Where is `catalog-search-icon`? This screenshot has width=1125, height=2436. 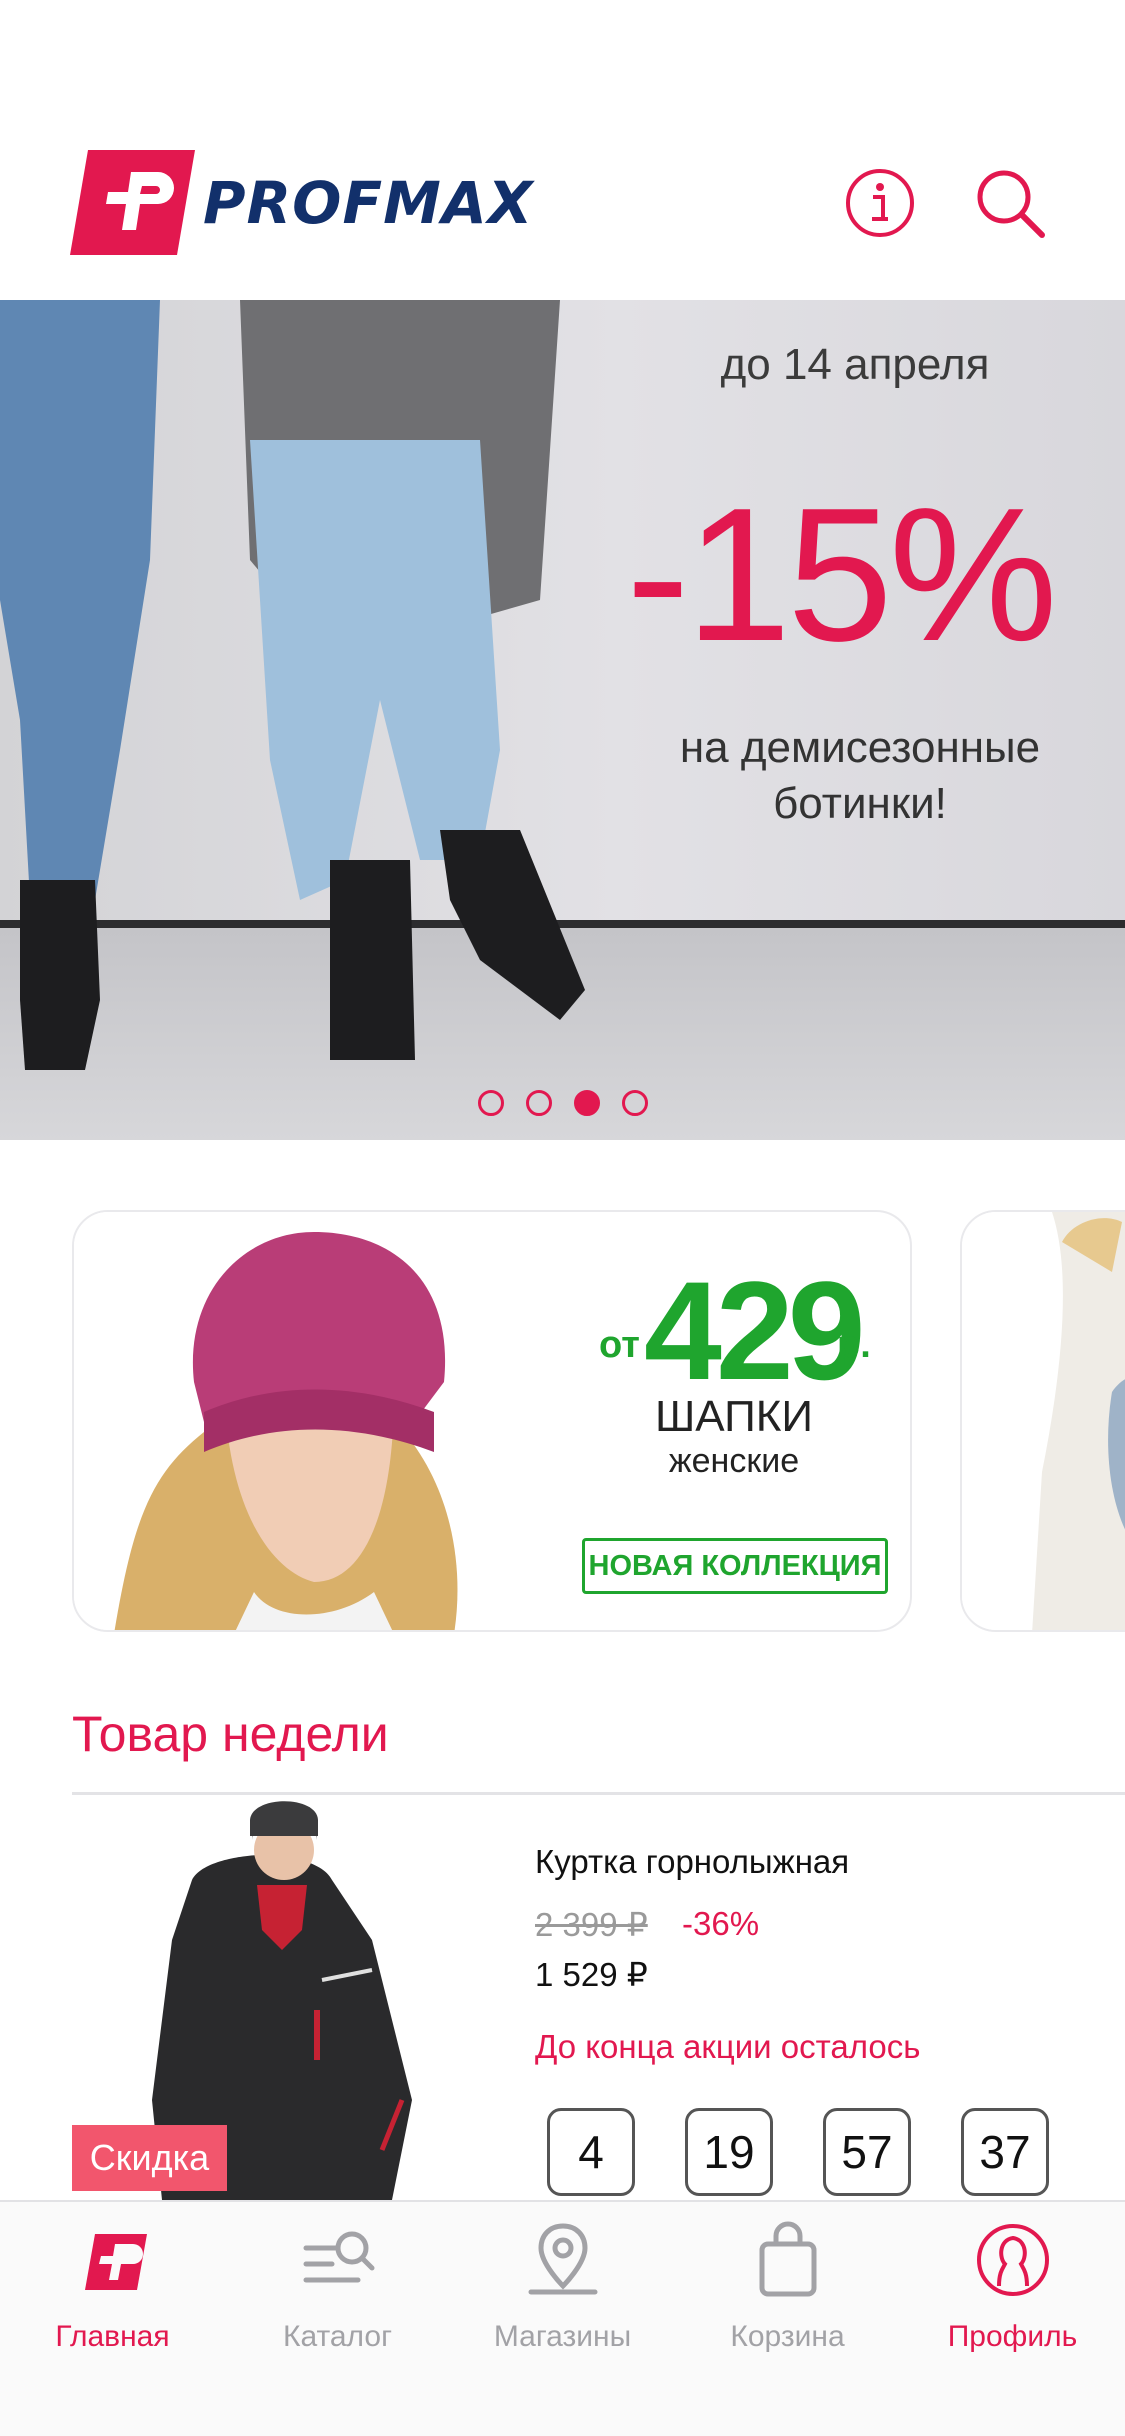
catalog-search-icon is located at coordinates (338, 2257).